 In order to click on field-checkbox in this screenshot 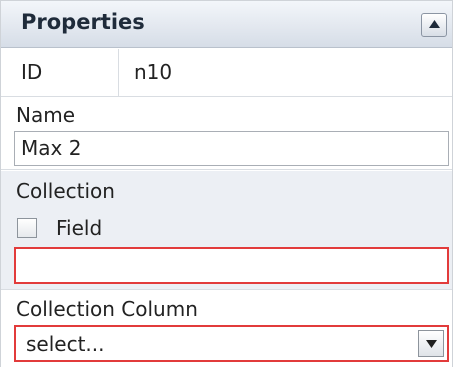, I will do `click(27, 228)`.